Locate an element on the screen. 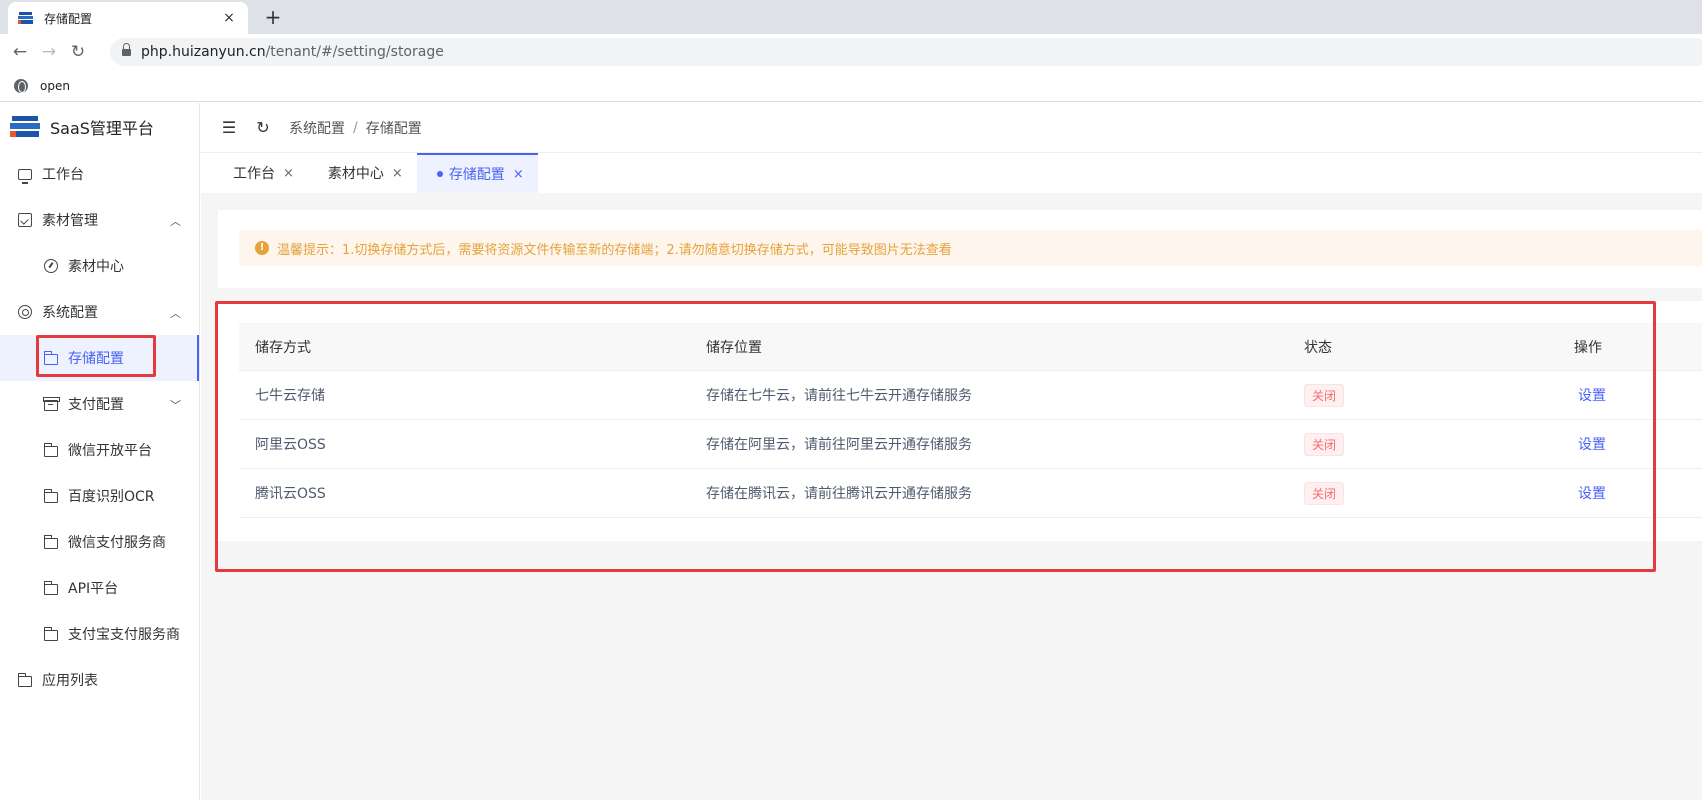  table-header: 储存方式 储存位置 状态 操作 is located at coordinates (970, 347).